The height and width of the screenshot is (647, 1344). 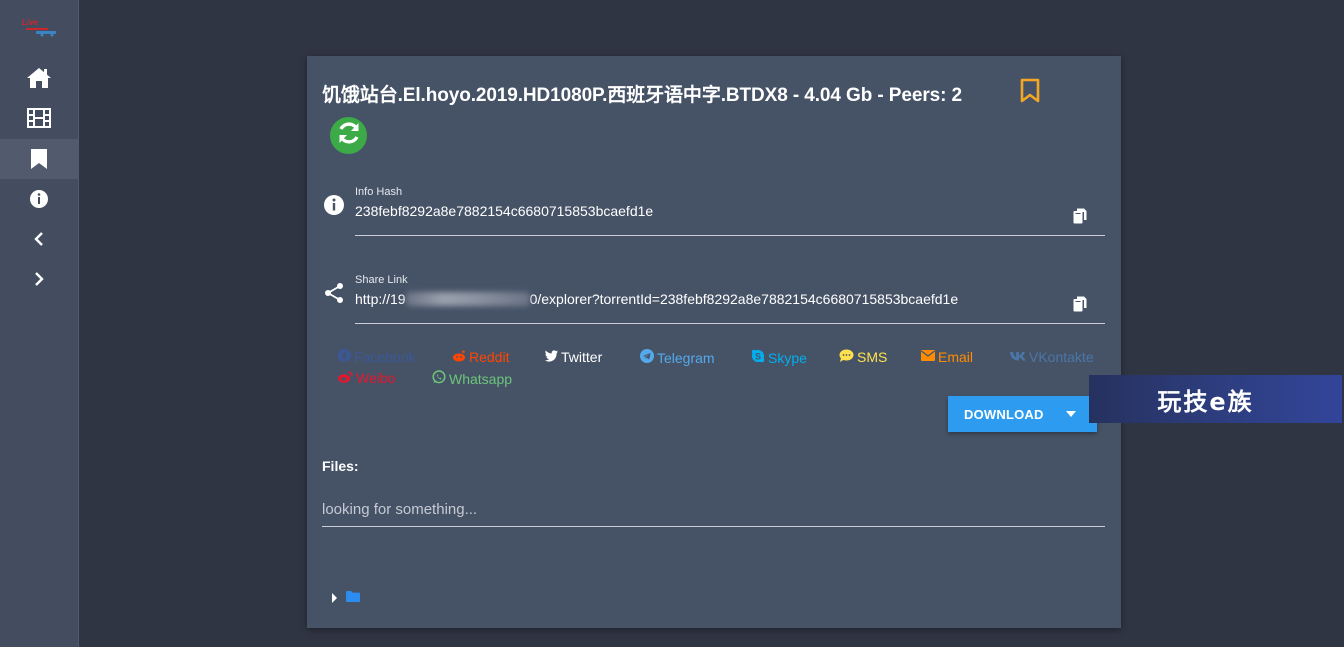 I want to click on file-search, so click(x=713, y=510).